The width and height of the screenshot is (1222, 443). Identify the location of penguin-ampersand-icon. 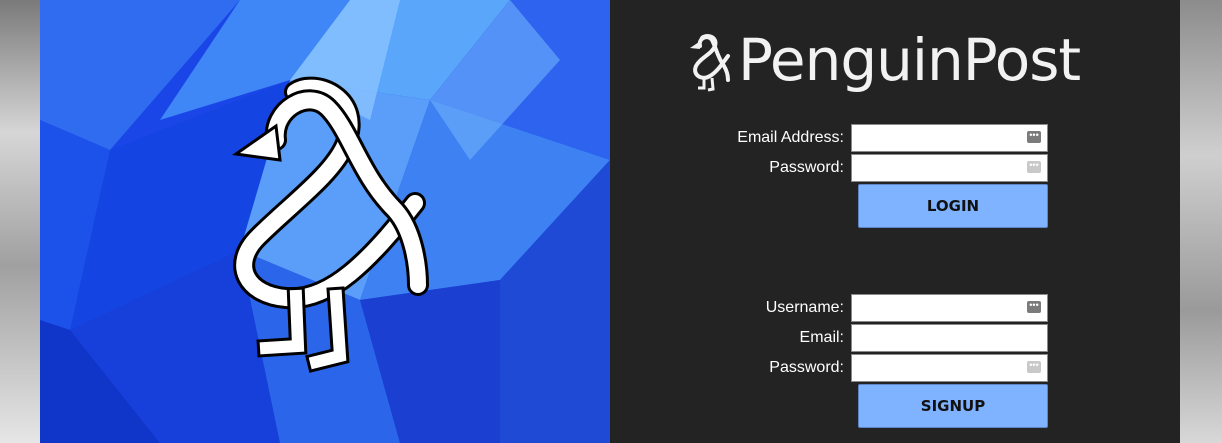
(330, 224).